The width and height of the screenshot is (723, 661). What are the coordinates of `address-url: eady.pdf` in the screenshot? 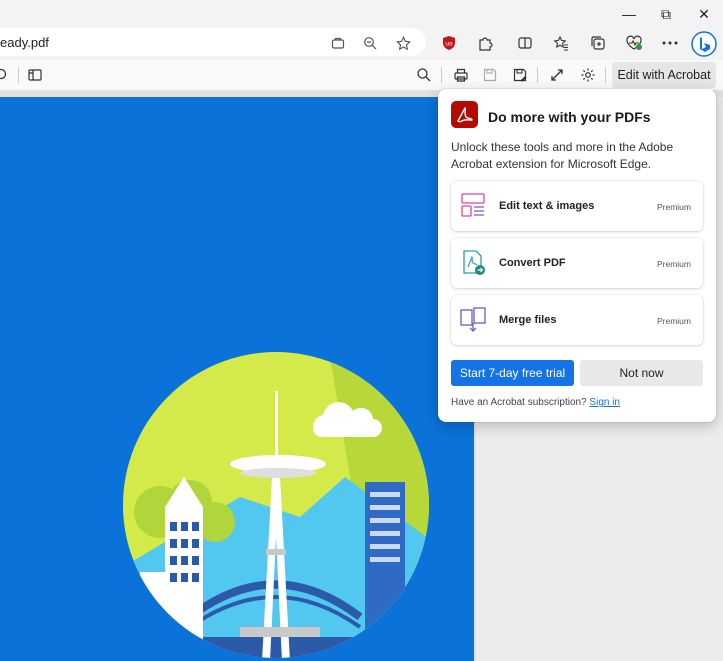 It's located at (24, 42).